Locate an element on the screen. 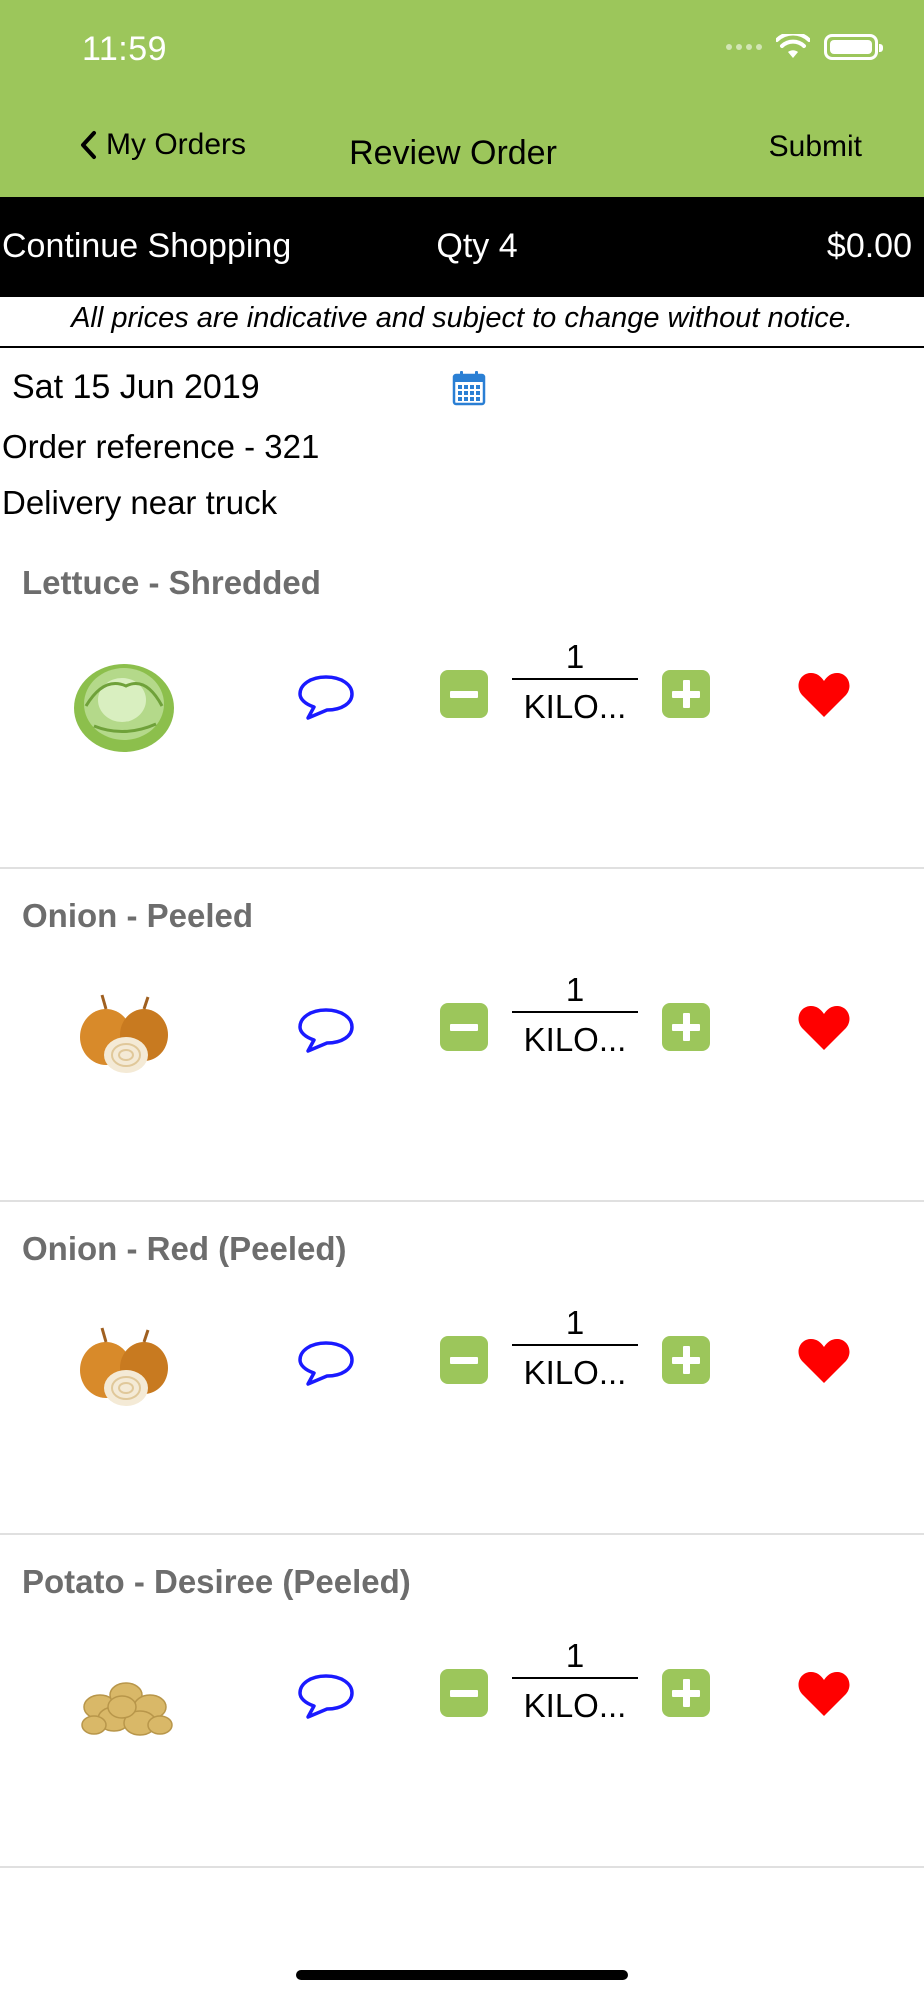 This screenshot has height=2000, width=924. item-name: Onion - Red (Peeled) is located at coordinates (184, 1248).